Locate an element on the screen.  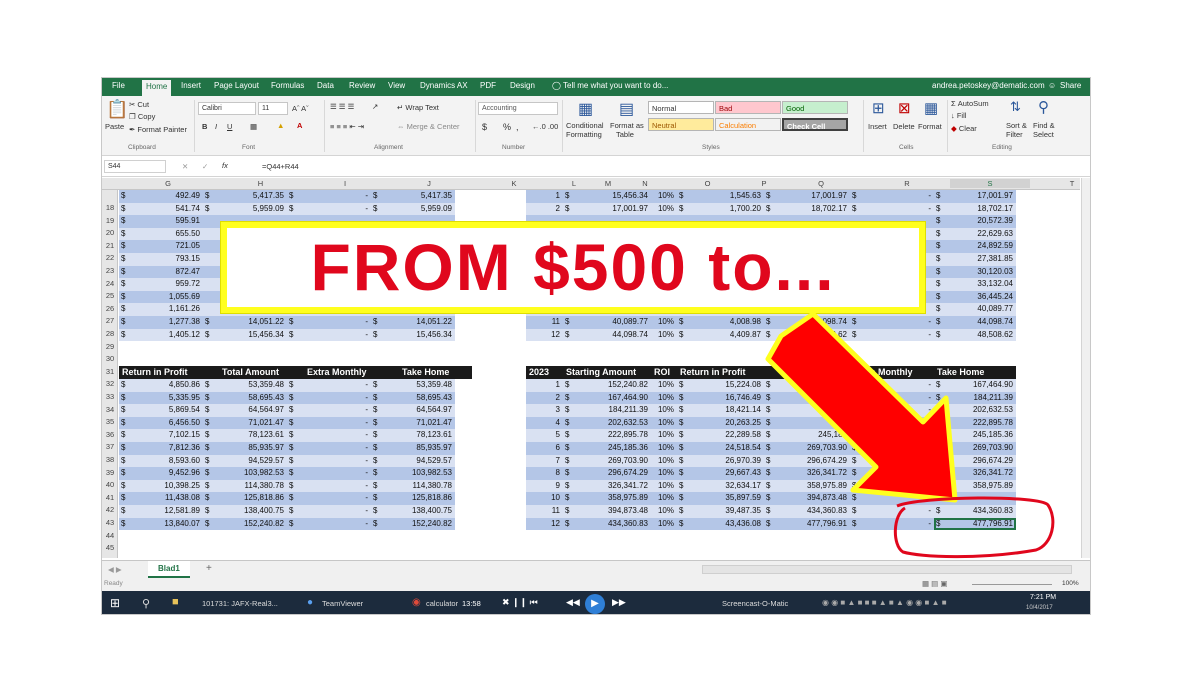
data-cell: 5,959.09 is located at coordinates (245, 209).